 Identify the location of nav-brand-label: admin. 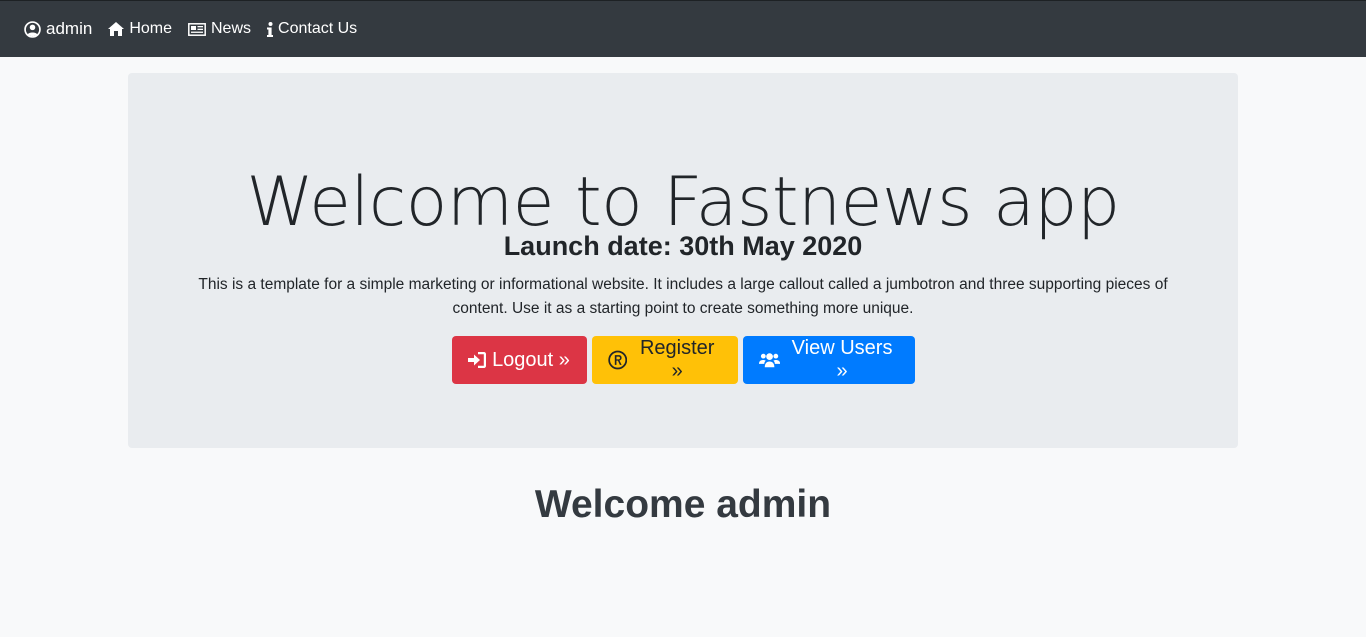
(69, 28).